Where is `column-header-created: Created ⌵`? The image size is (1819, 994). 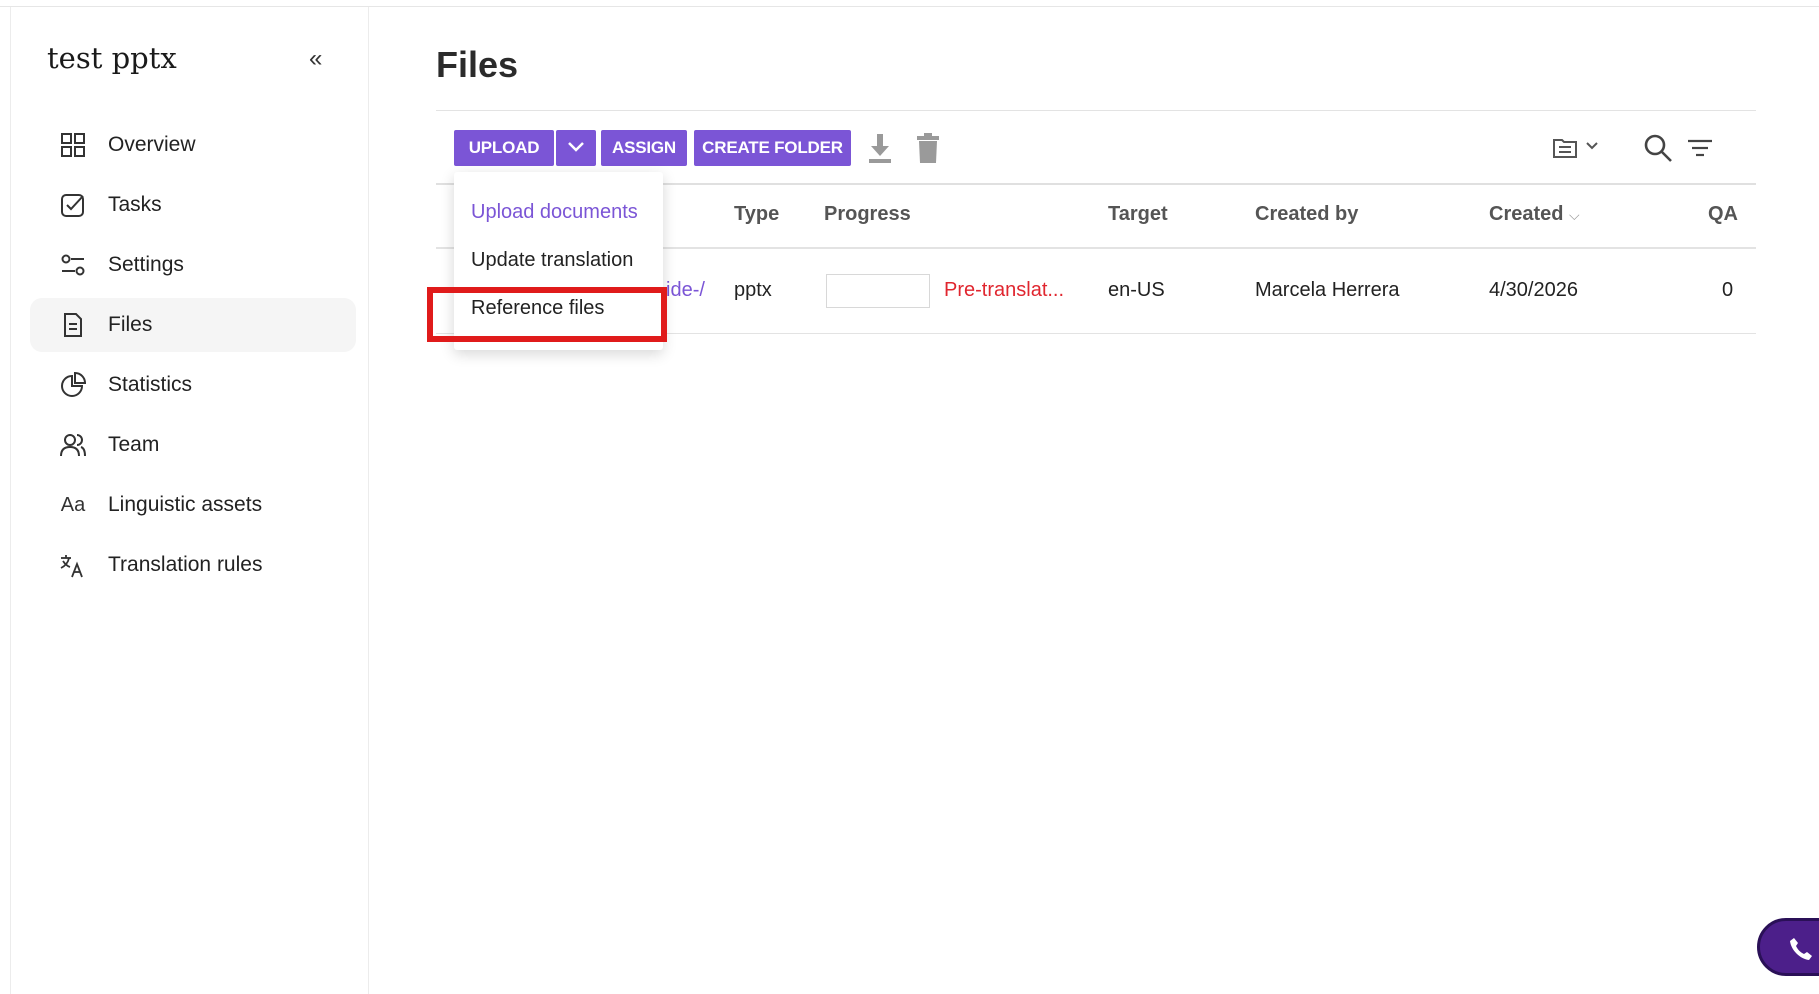
column-header-created: Created ⌵ is located at coordinates (1534, 214).